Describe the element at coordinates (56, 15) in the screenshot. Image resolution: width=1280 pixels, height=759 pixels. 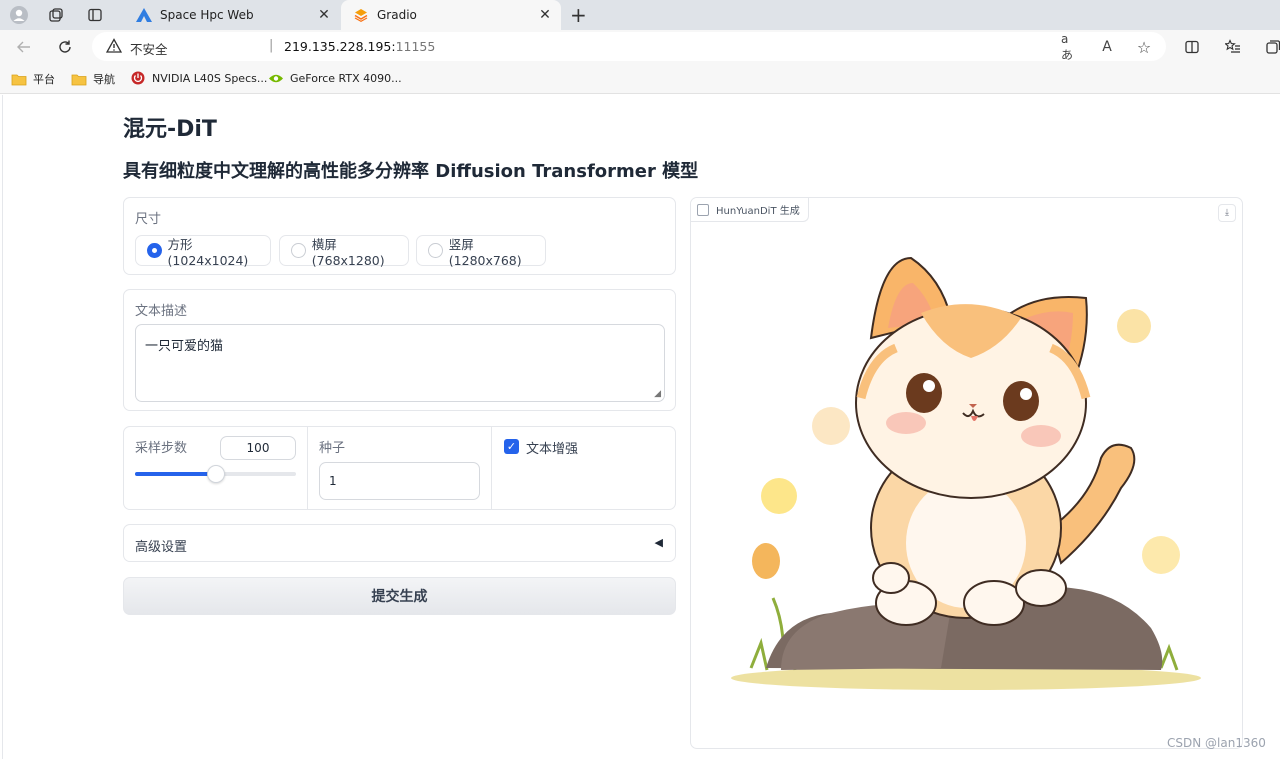
I see `workspaces-icon` at that location.